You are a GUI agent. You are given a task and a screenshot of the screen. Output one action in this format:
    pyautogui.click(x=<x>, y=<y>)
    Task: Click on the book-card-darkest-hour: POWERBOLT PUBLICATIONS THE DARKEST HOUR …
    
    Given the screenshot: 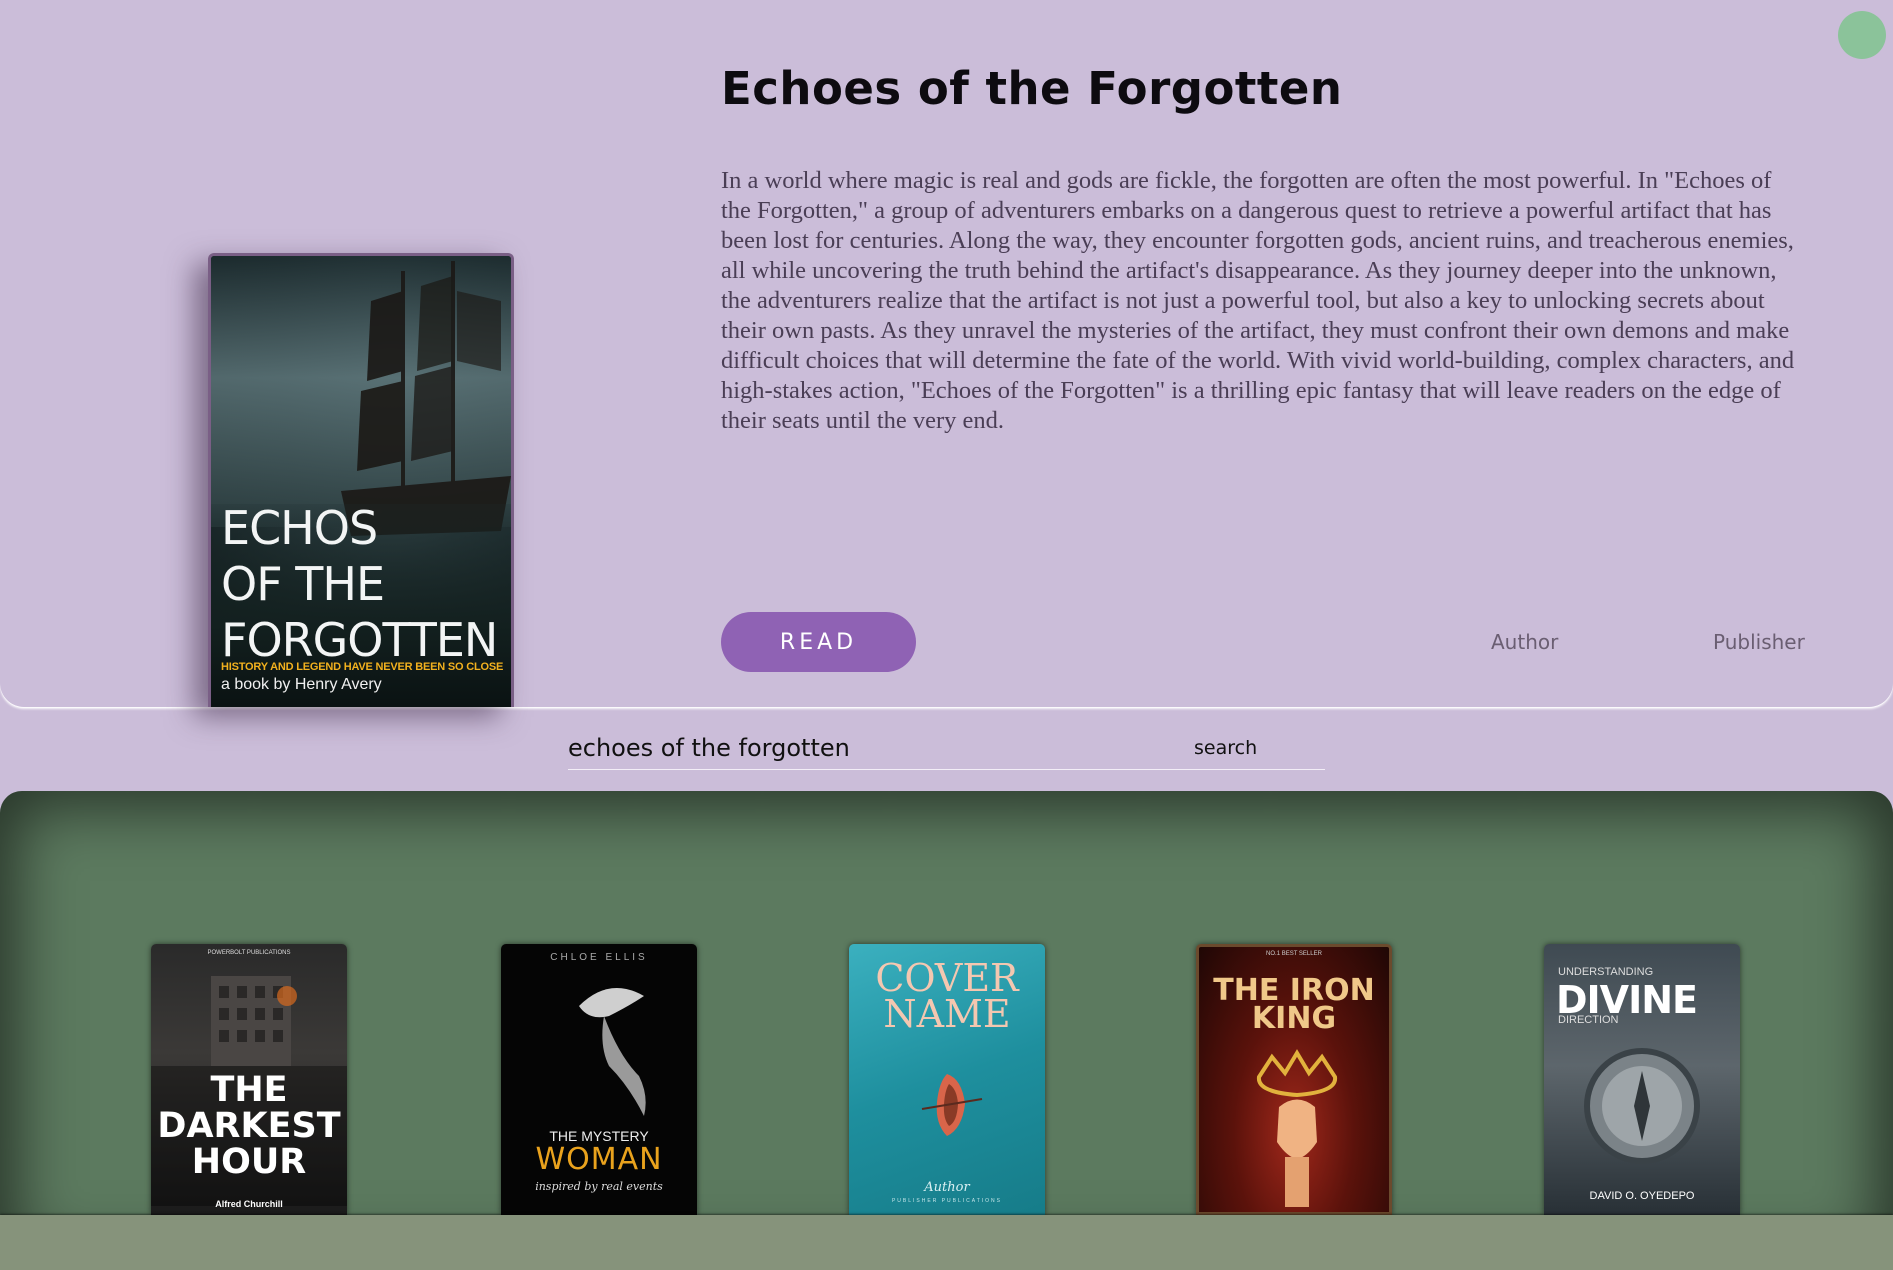 What is the action you would take?
    pyautogui.click(x=249, y=1079)
    